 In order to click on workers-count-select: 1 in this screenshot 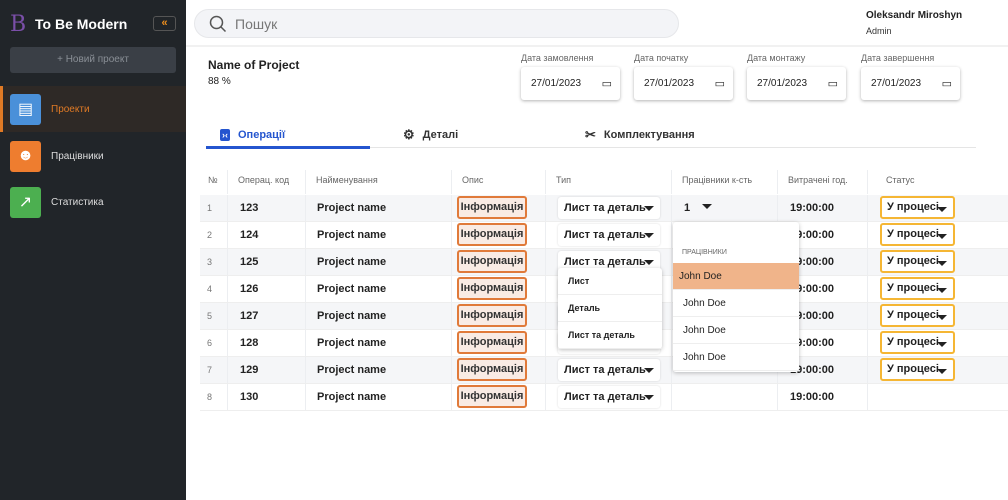, I will do `click(704, 208)`.